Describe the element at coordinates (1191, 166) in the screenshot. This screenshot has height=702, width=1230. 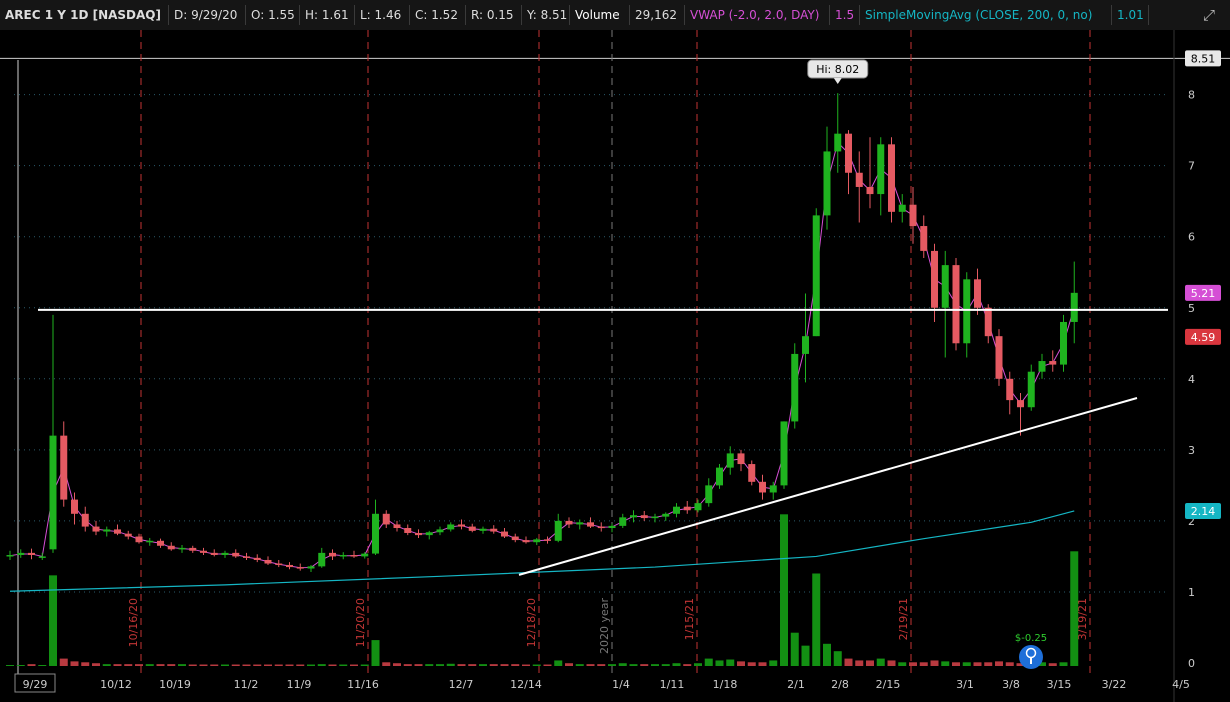
I see `price-tick-label: 7` at that location.